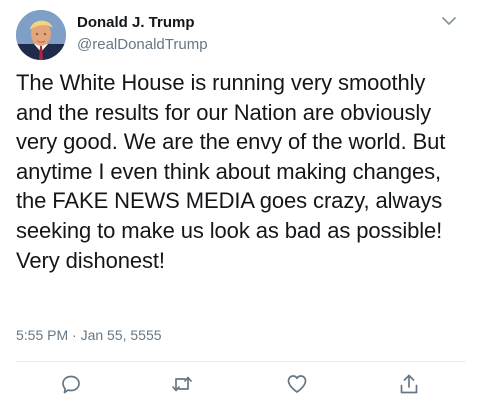 Image resolution: width=480 pixels, height=410 pixels. Describe the element at coordinates (241, 361) in the screenshot. I see `divider` at that location.